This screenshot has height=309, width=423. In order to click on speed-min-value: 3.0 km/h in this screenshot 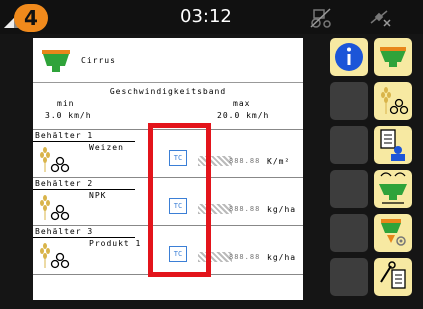, I will do `click(68, 115)`.